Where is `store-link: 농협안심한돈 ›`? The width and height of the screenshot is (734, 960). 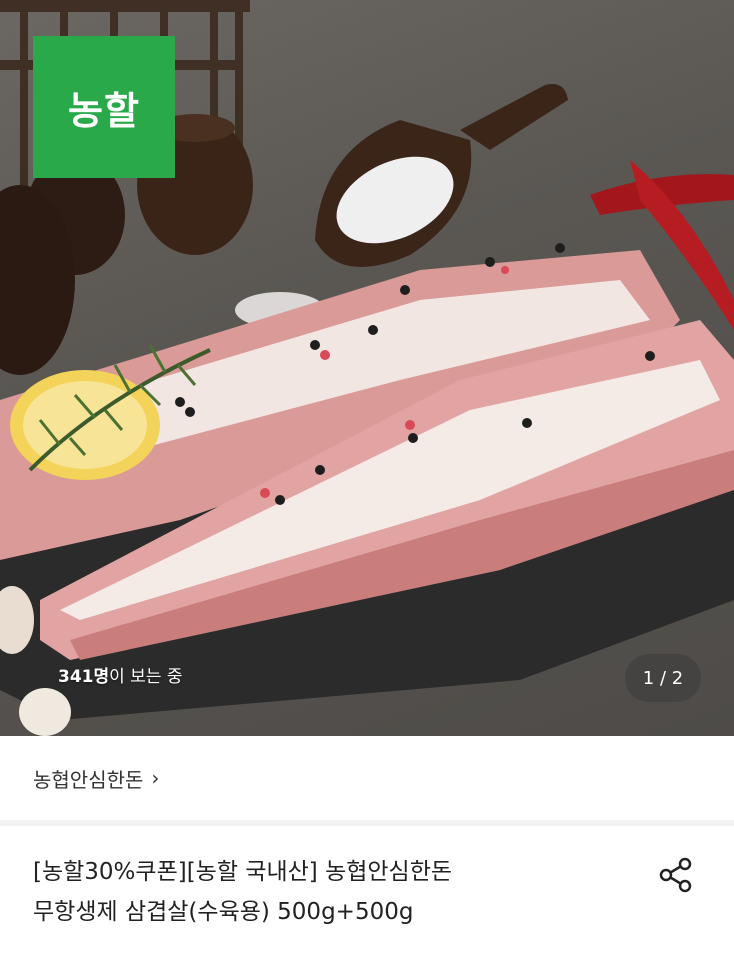
store-link: 농협안심한돈 › is located at coordinates (96, 778).